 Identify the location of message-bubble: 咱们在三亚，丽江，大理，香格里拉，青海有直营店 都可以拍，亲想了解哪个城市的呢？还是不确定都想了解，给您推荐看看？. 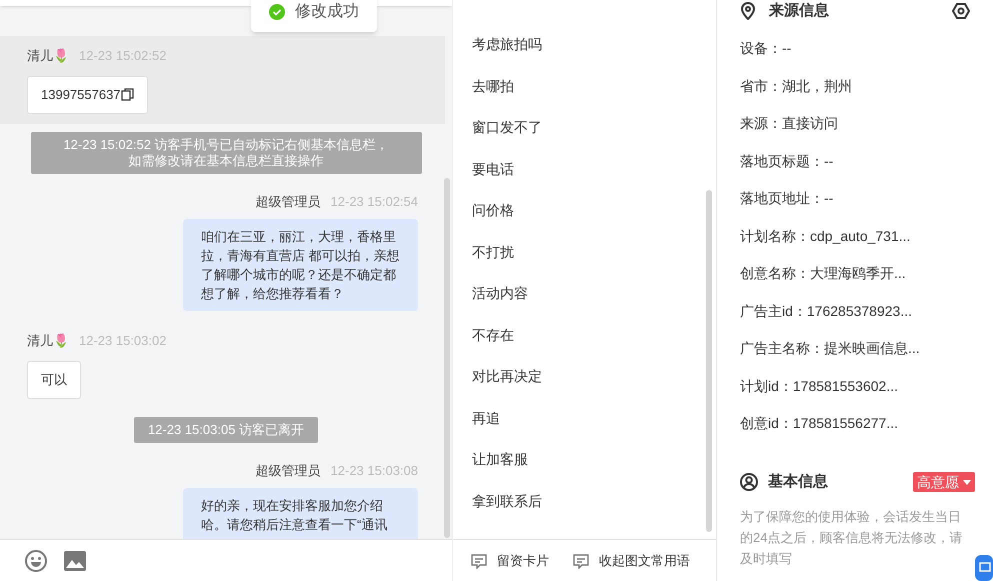
(300, 265).